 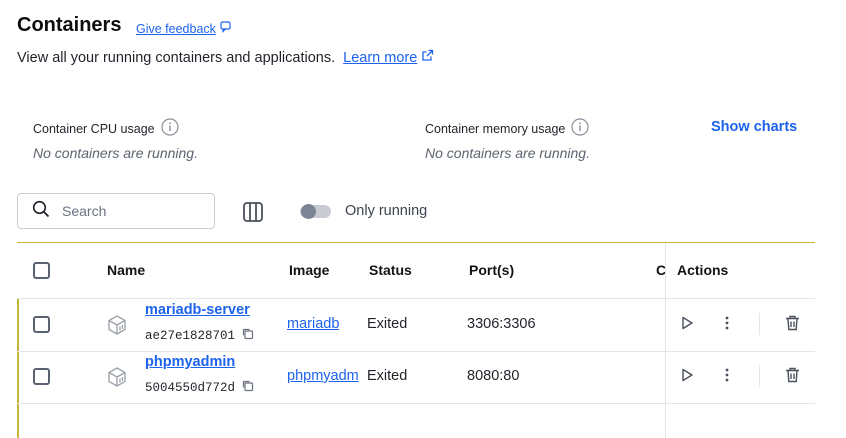 What do you see at coordinates (323, 376) in the screenshot?
I see `image-link: phpmyadm` at bounding box center [323, 376].